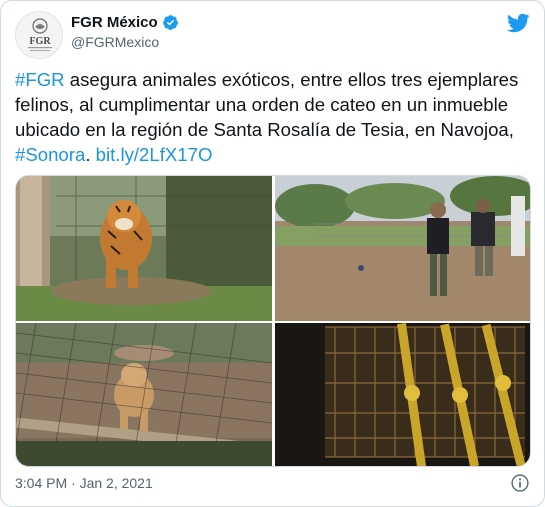 Image resolution: width=545 pixels, height=507 pixels. Describe the element at coordinates (144, 248) in the screenshot. I see `photo-tiger` at that location.